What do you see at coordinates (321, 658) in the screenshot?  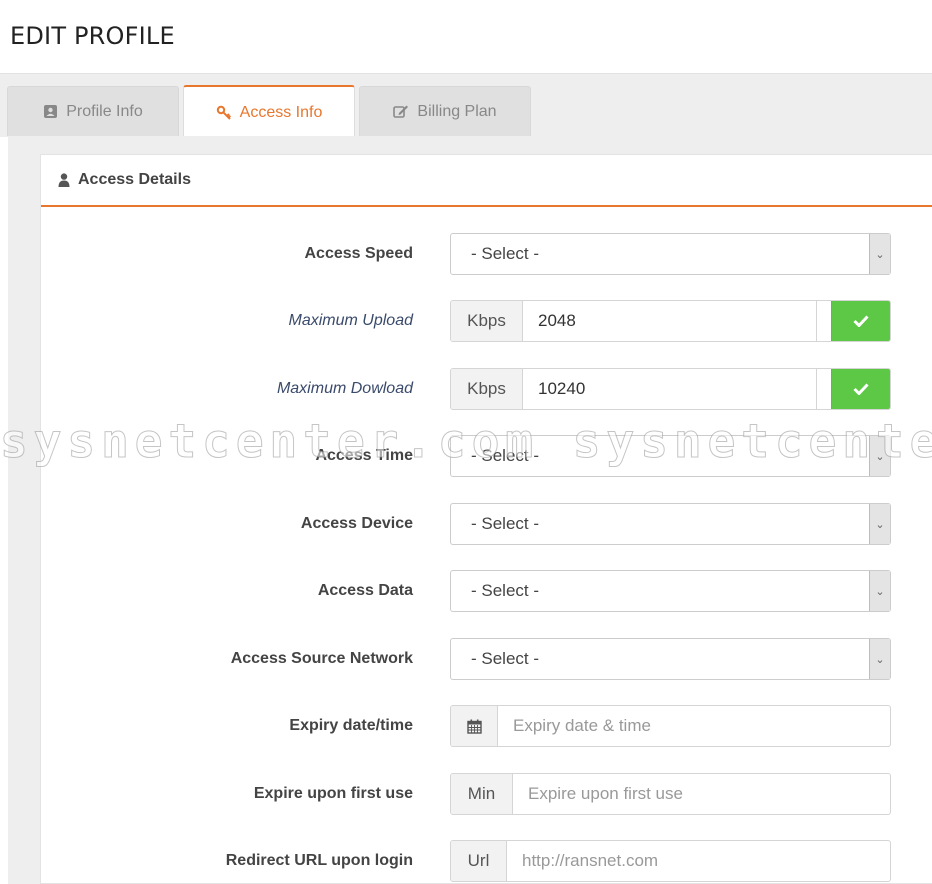 I see `access-source-network-label: Access Source Network` at bounding box center [321, 658].